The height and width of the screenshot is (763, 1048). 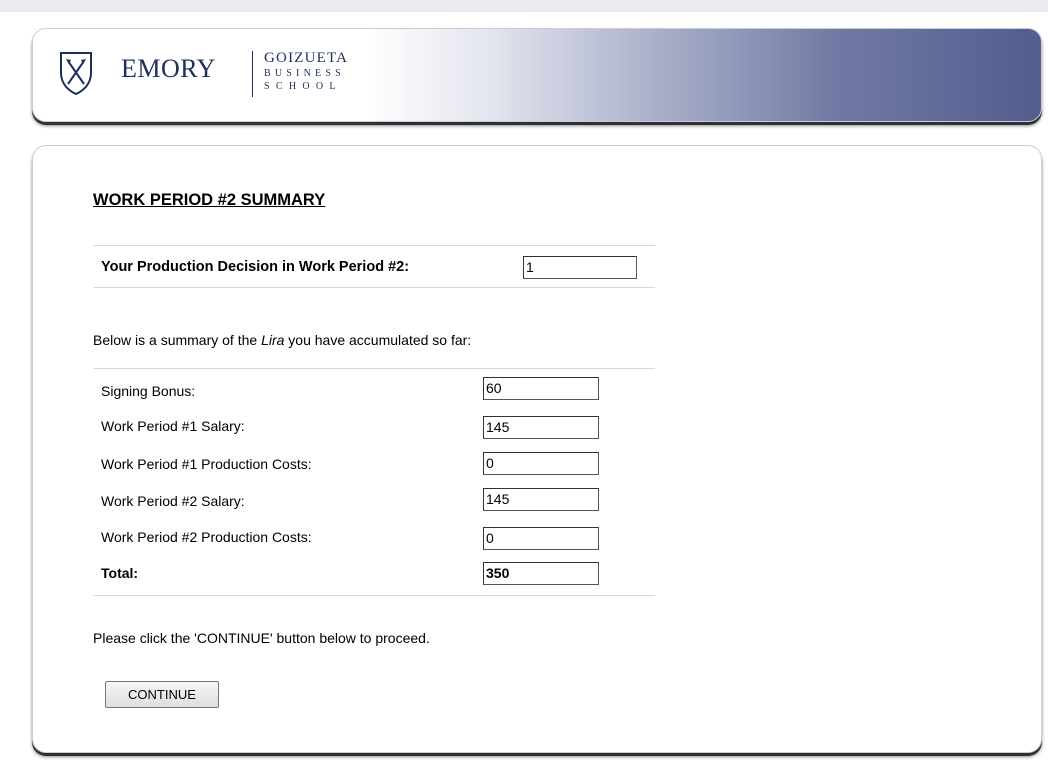 What do you see at coordinates (541, 499) in the screenshot?
I see `value-wp2-salary: 145` at bounding box center [541, 499].